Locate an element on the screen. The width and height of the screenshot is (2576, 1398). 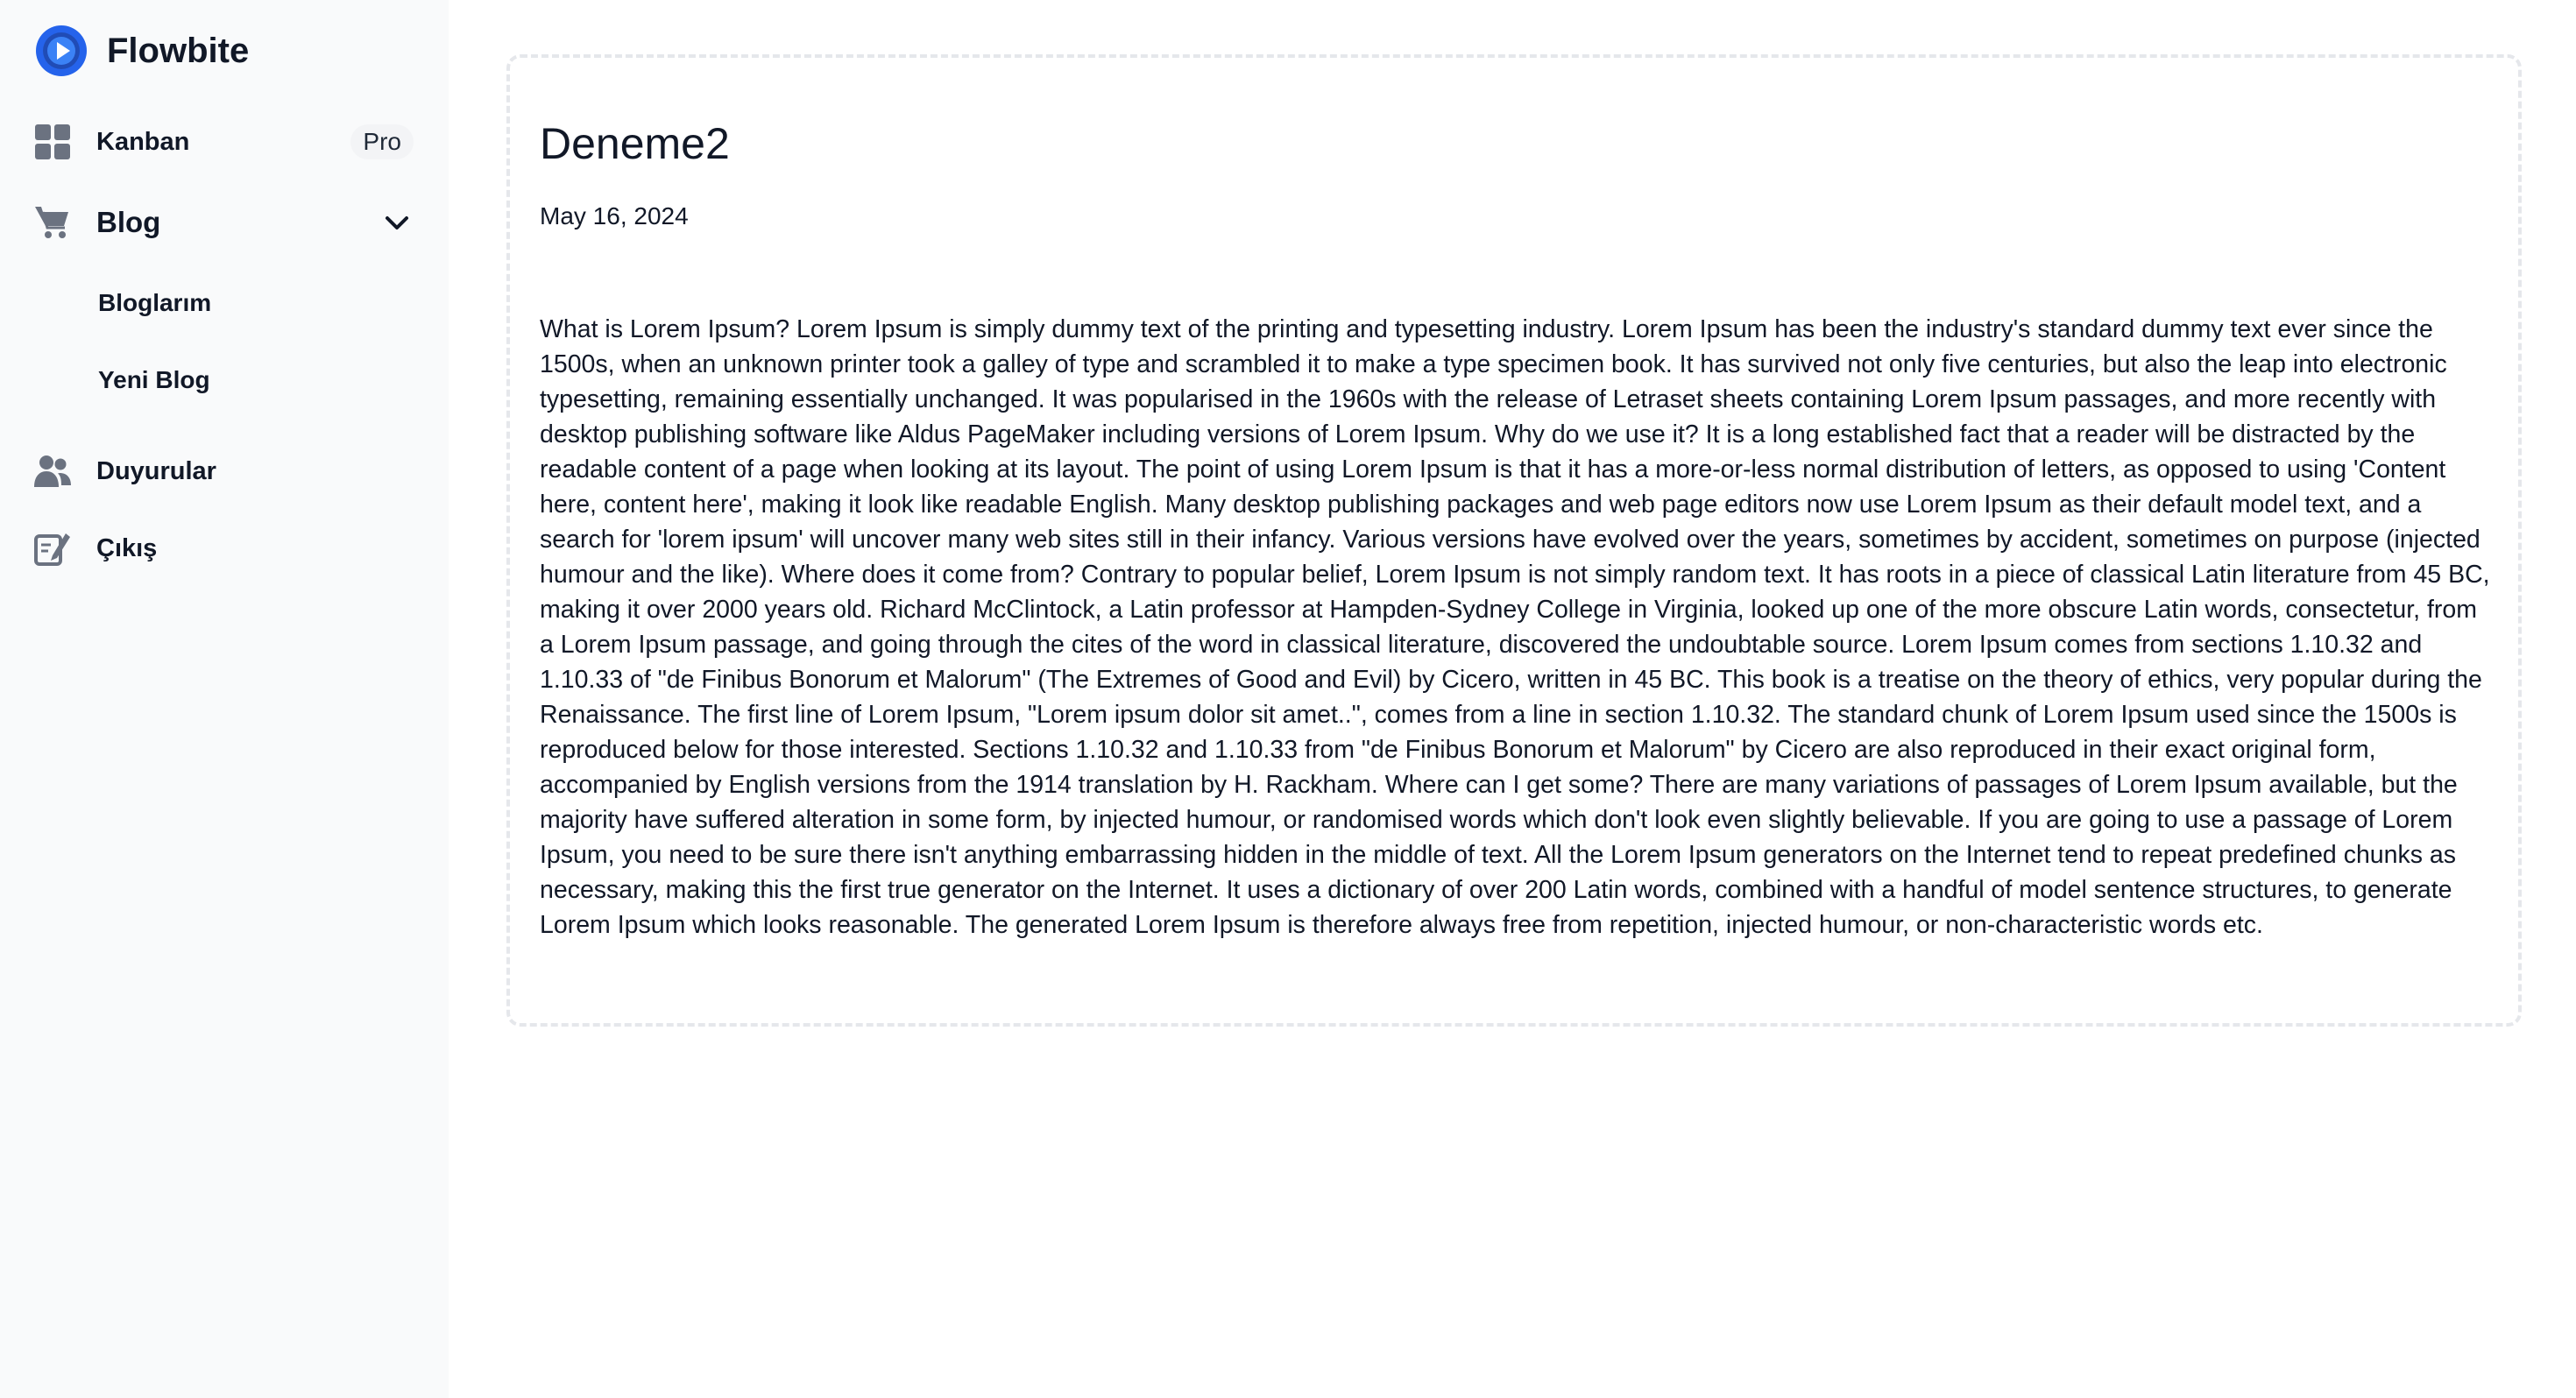
sidebar-subitem-bloglarim: Bloglarım is located at coordinates (224, 303).